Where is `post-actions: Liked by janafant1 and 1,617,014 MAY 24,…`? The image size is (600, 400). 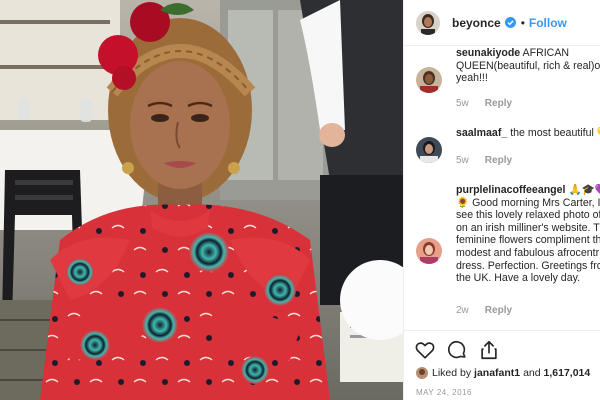
post-actions: Liked by janafant1 and 1,617,014 MAY 24,… is located at coordinates (502, 365).